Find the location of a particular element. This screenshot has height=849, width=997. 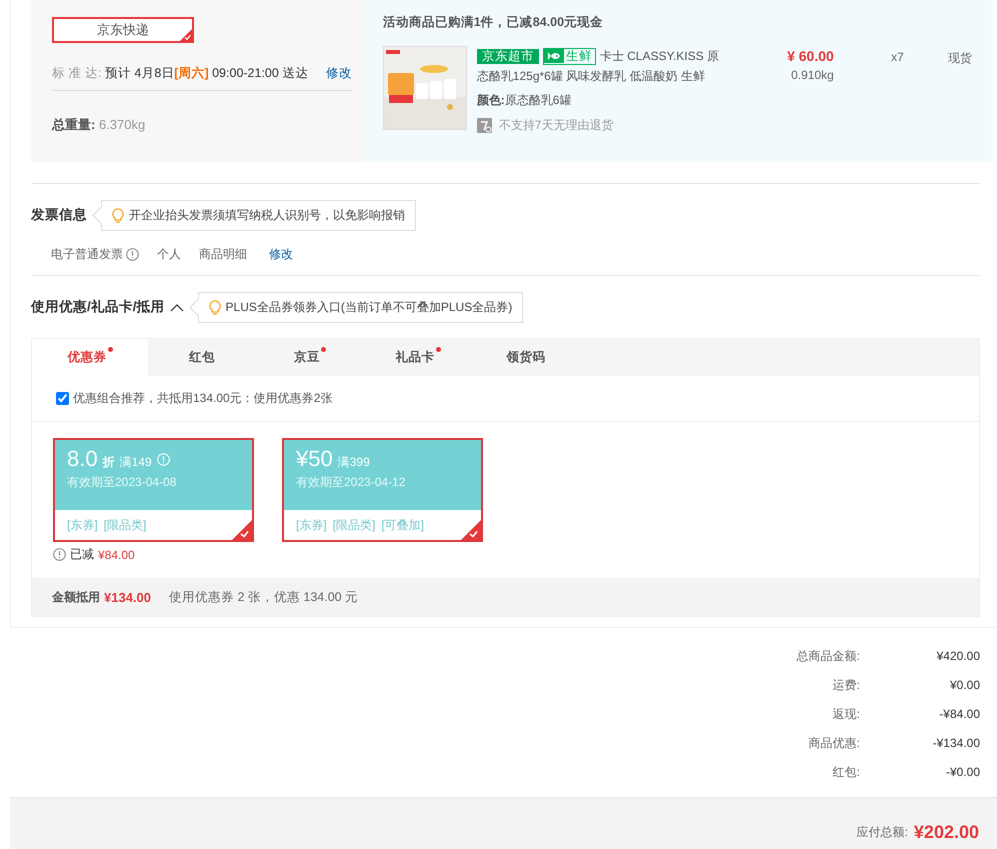

stock-status: 现货 is located at coordinates (959, 58).